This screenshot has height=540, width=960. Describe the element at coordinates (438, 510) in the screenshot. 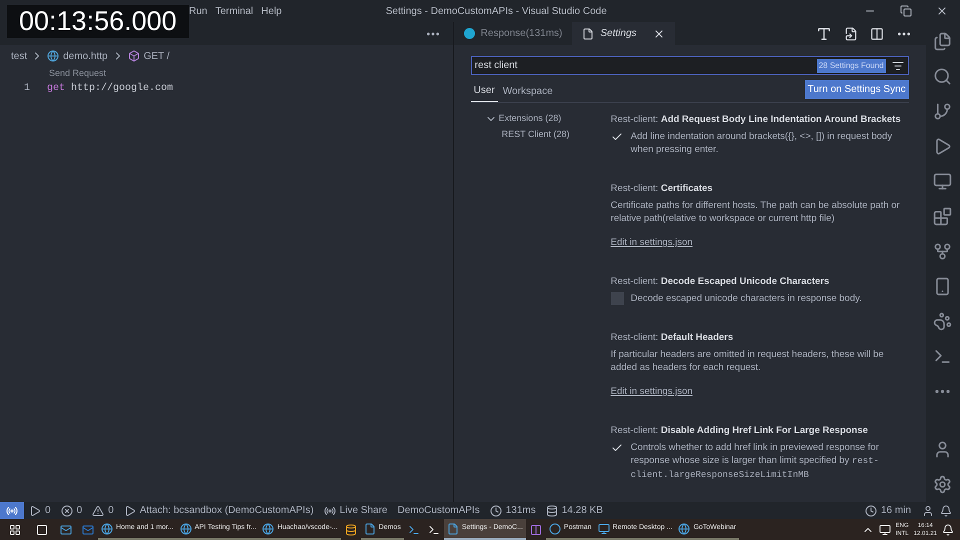

I see `workspace-status: DemoCustomAPIs` at that location.